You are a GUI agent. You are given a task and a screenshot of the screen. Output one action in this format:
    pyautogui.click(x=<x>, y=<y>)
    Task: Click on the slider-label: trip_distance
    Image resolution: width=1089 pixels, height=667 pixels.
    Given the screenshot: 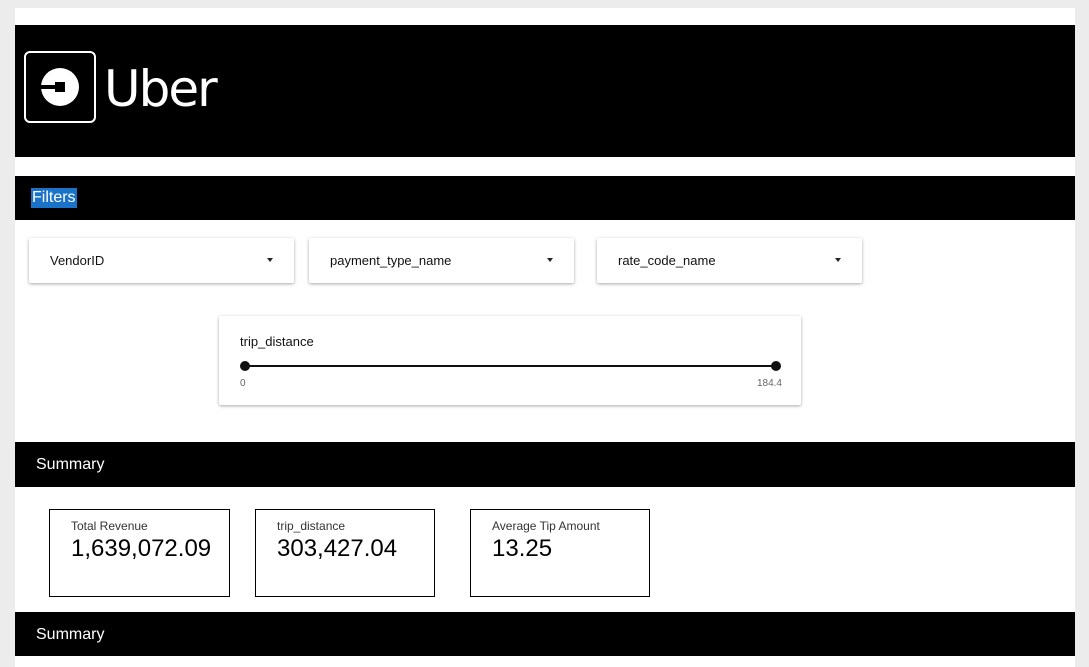 What is the action you would take?
    pyautogui.click(x=277, y=341)
    